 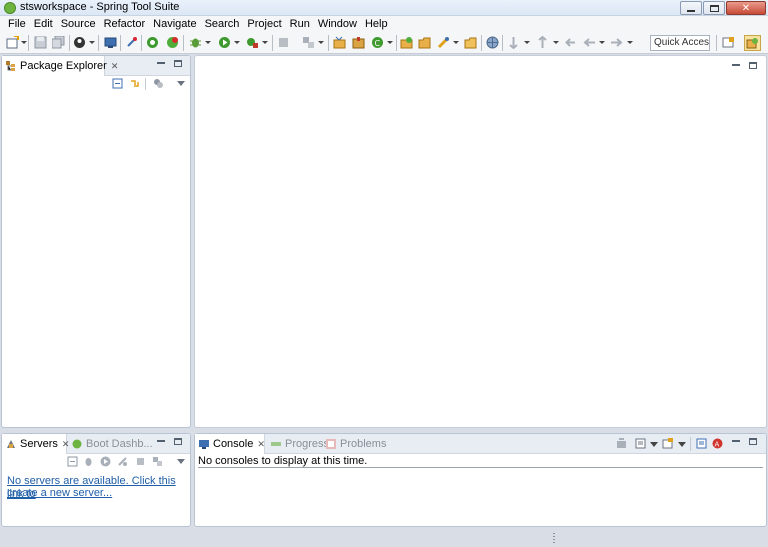 I want to click on open-perspective-button, so click(x=728, y=43).